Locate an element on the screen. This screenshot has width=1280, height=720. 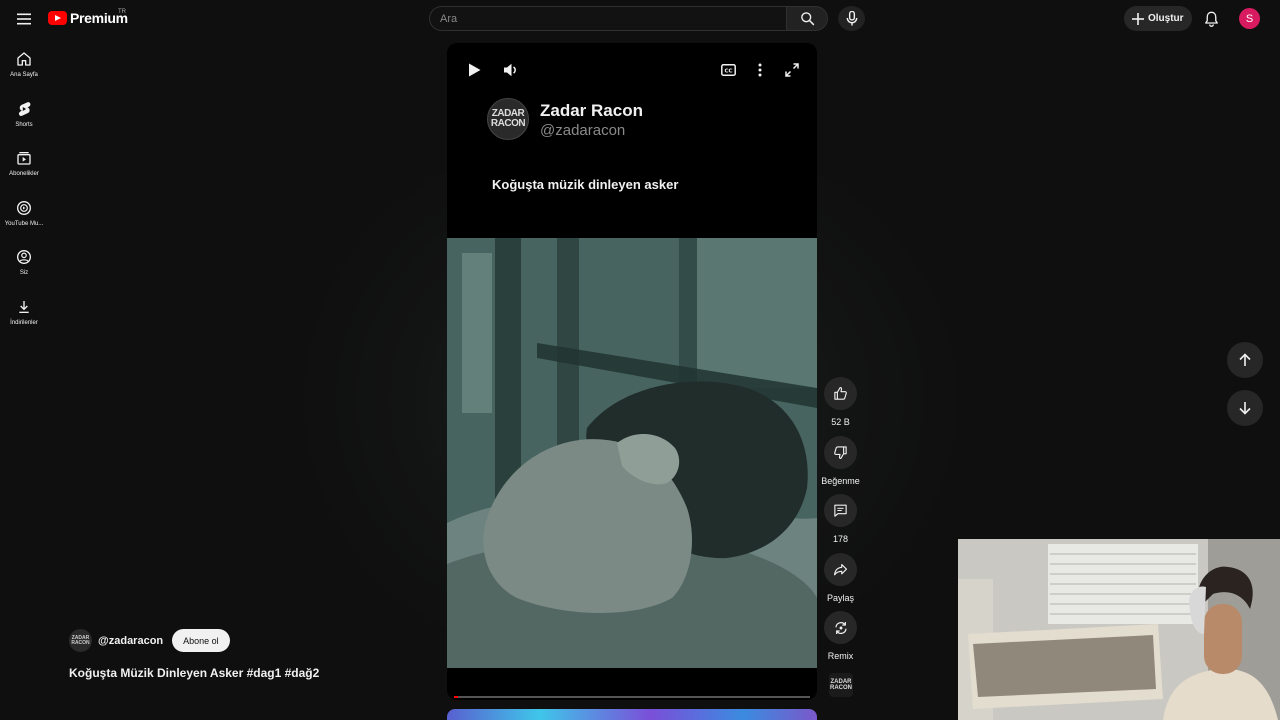
channel-avatar-button: ZADAR RACON is located at coordinates (841, 685).